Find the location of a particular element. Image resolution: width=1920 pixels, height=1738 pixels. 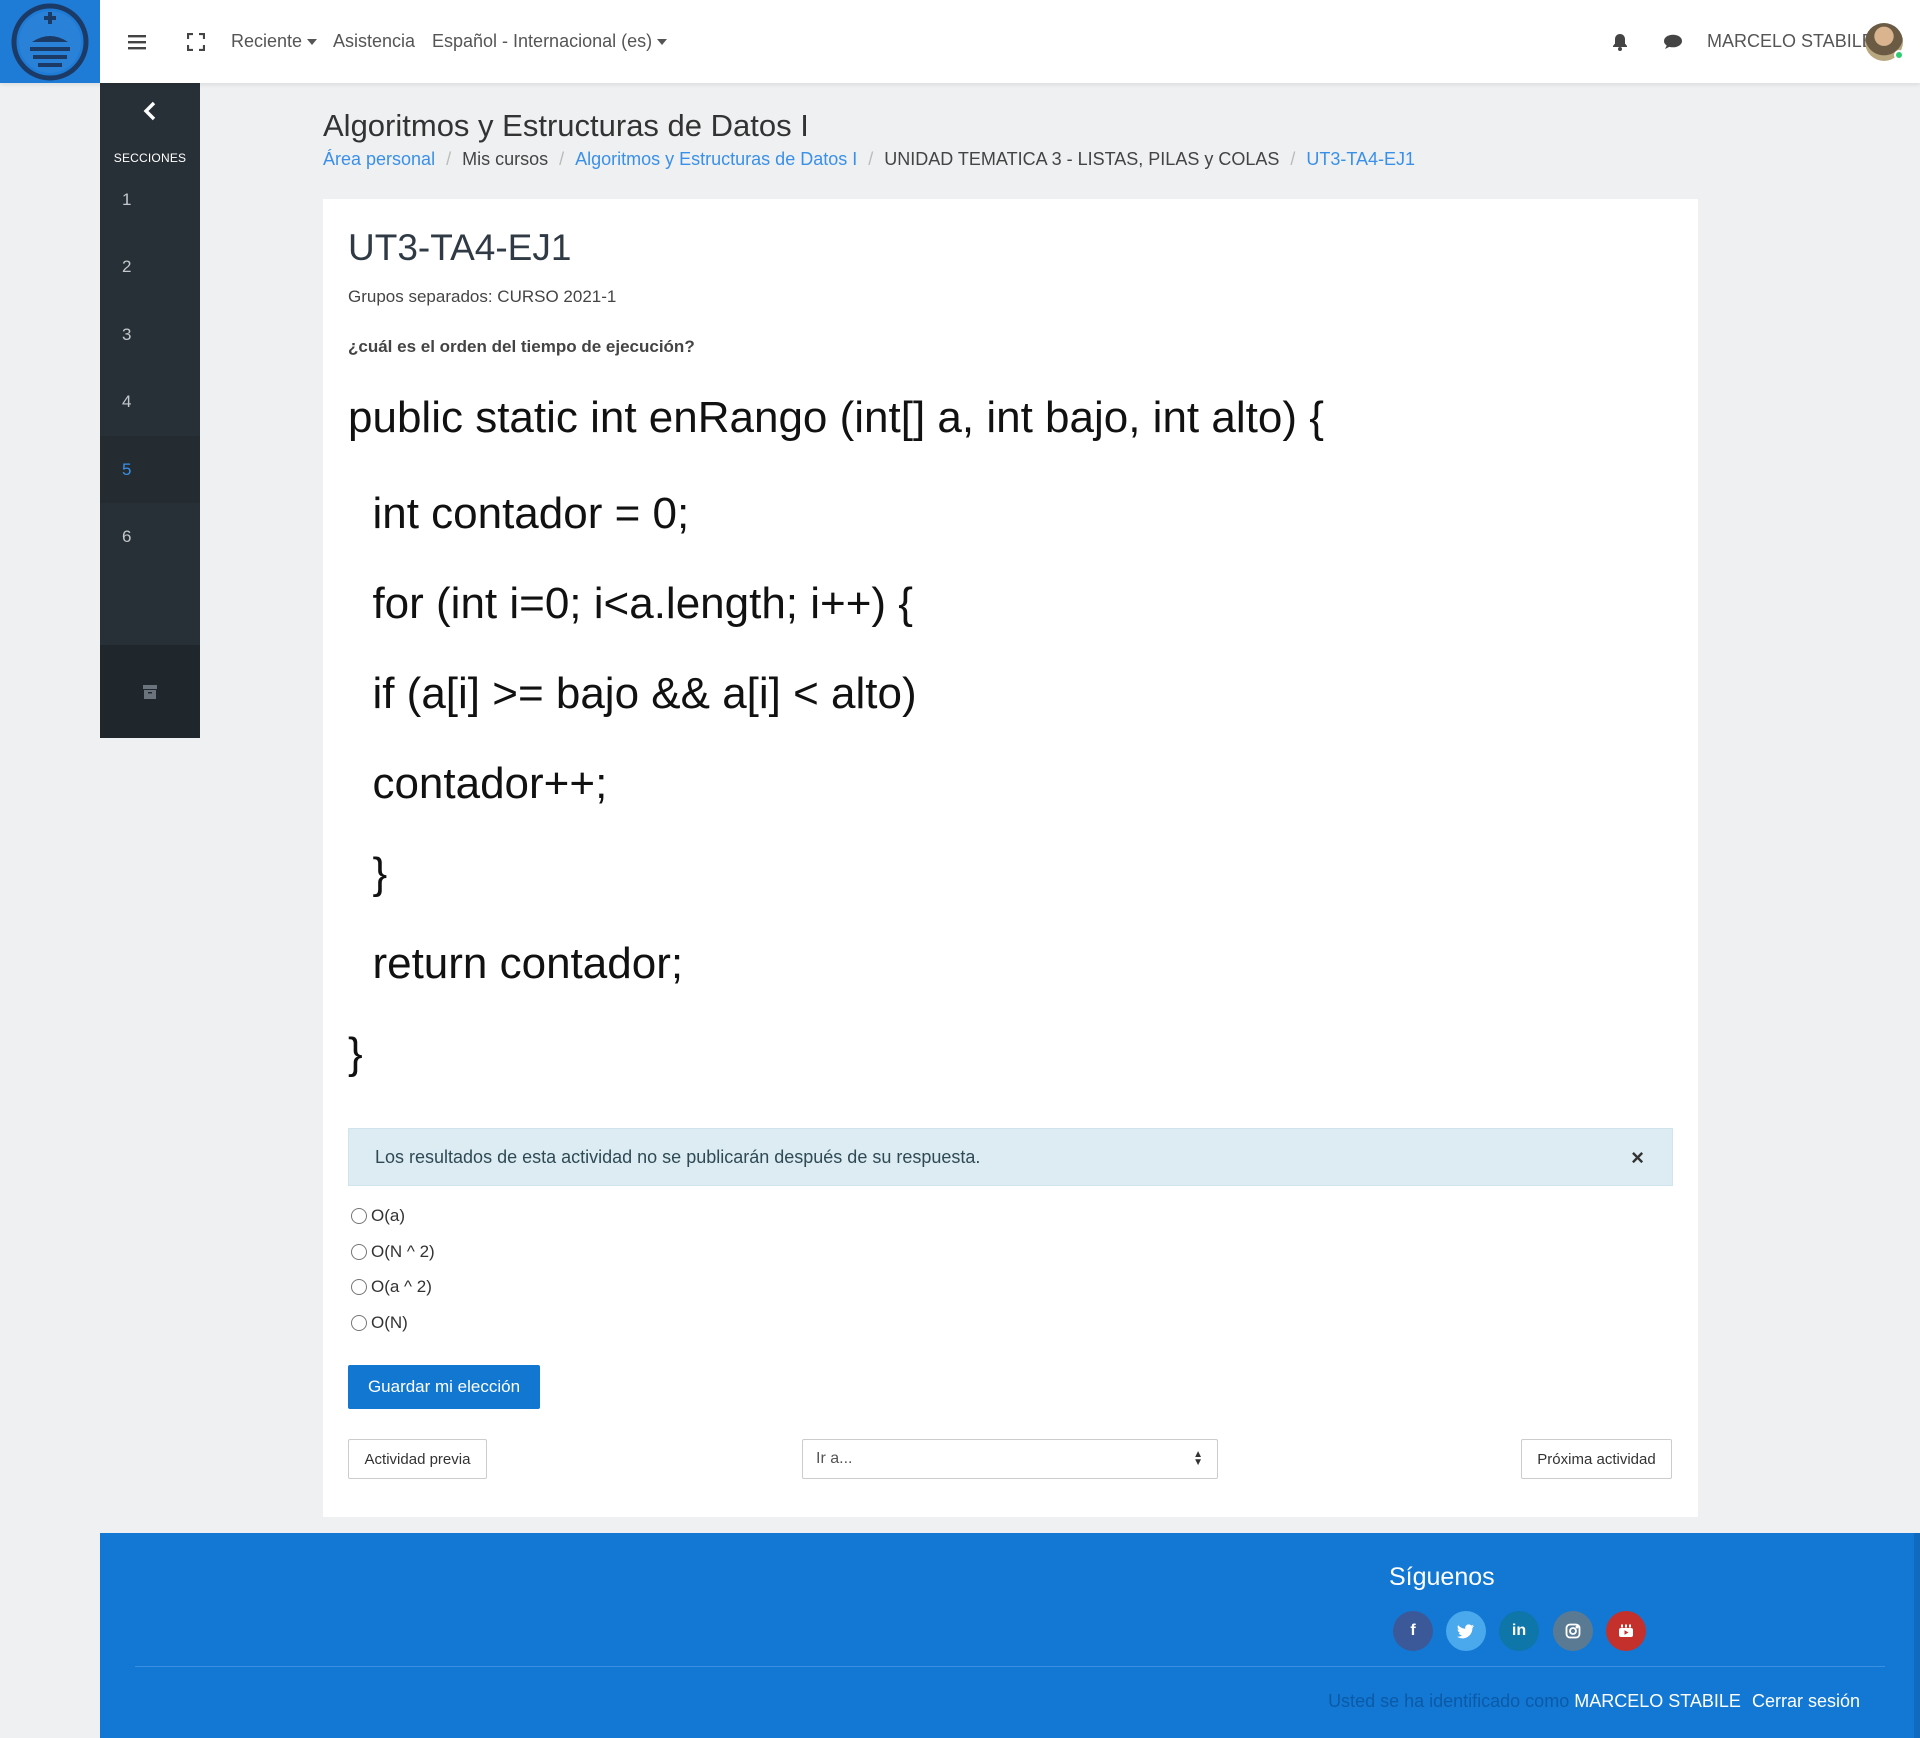

choice-option-4: O(N) is located at coordinates (379, 1323).